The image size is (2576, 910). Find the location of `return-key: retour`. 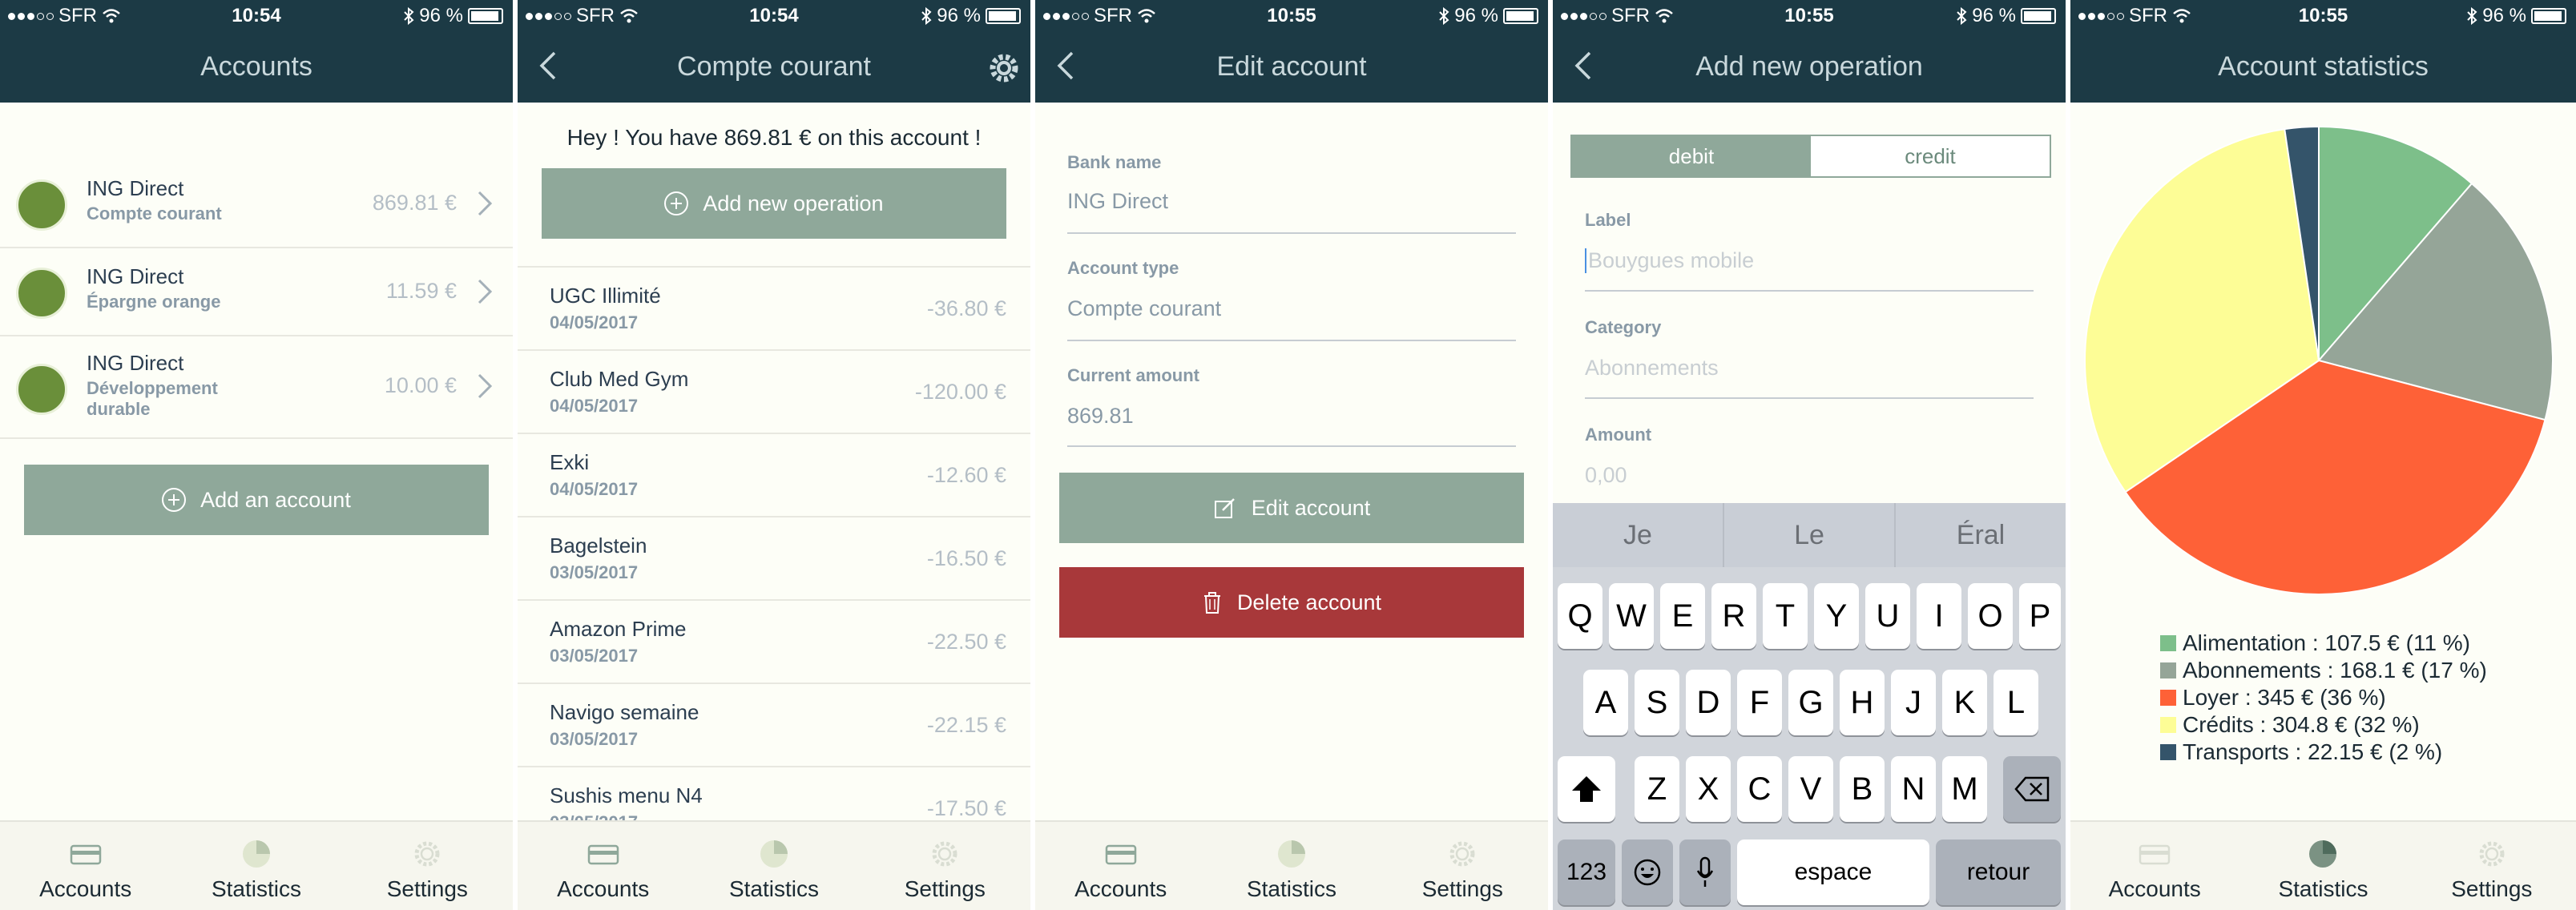

return-key: retour is located at coordinates (1998, 872).